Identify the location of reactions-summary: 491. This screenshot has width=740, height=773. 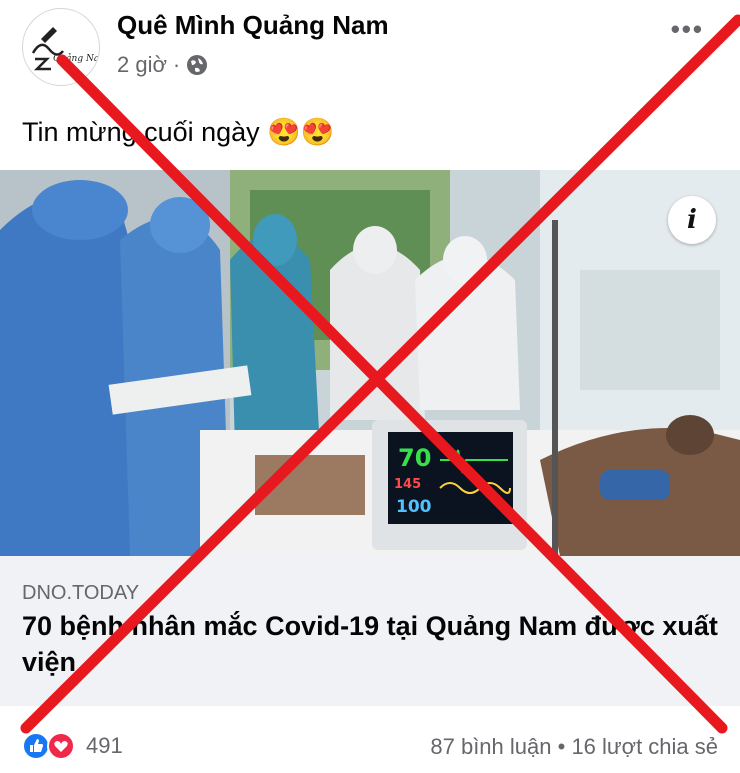
(72, 746).